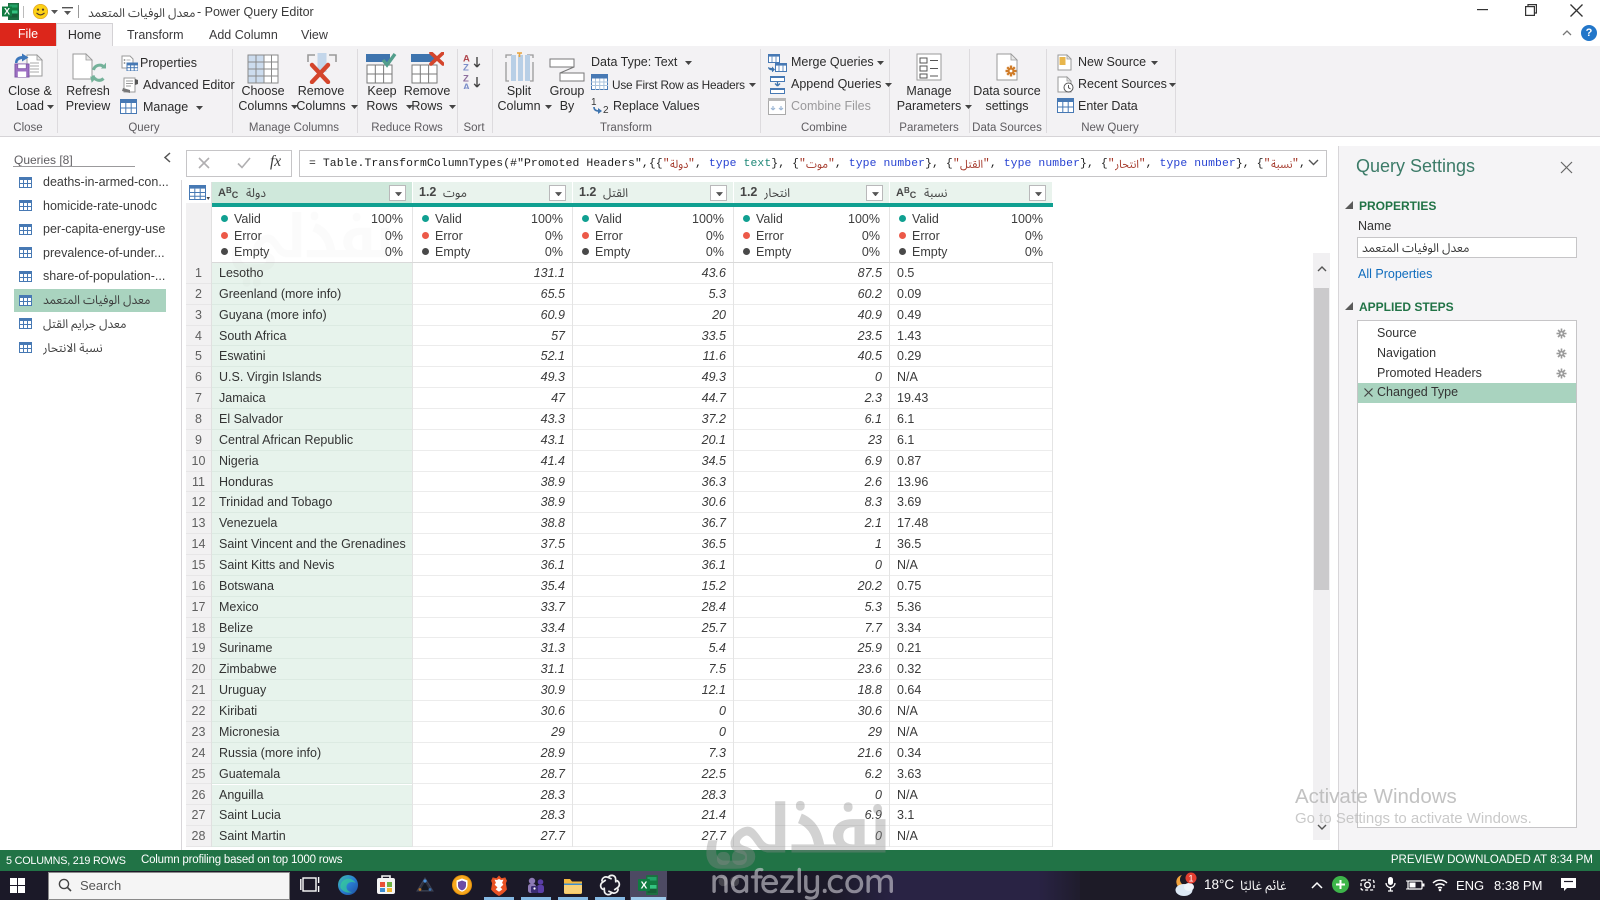 This screenshot has height=900, width=1600. I want to click on svg-text: Z, so click(466, 68).